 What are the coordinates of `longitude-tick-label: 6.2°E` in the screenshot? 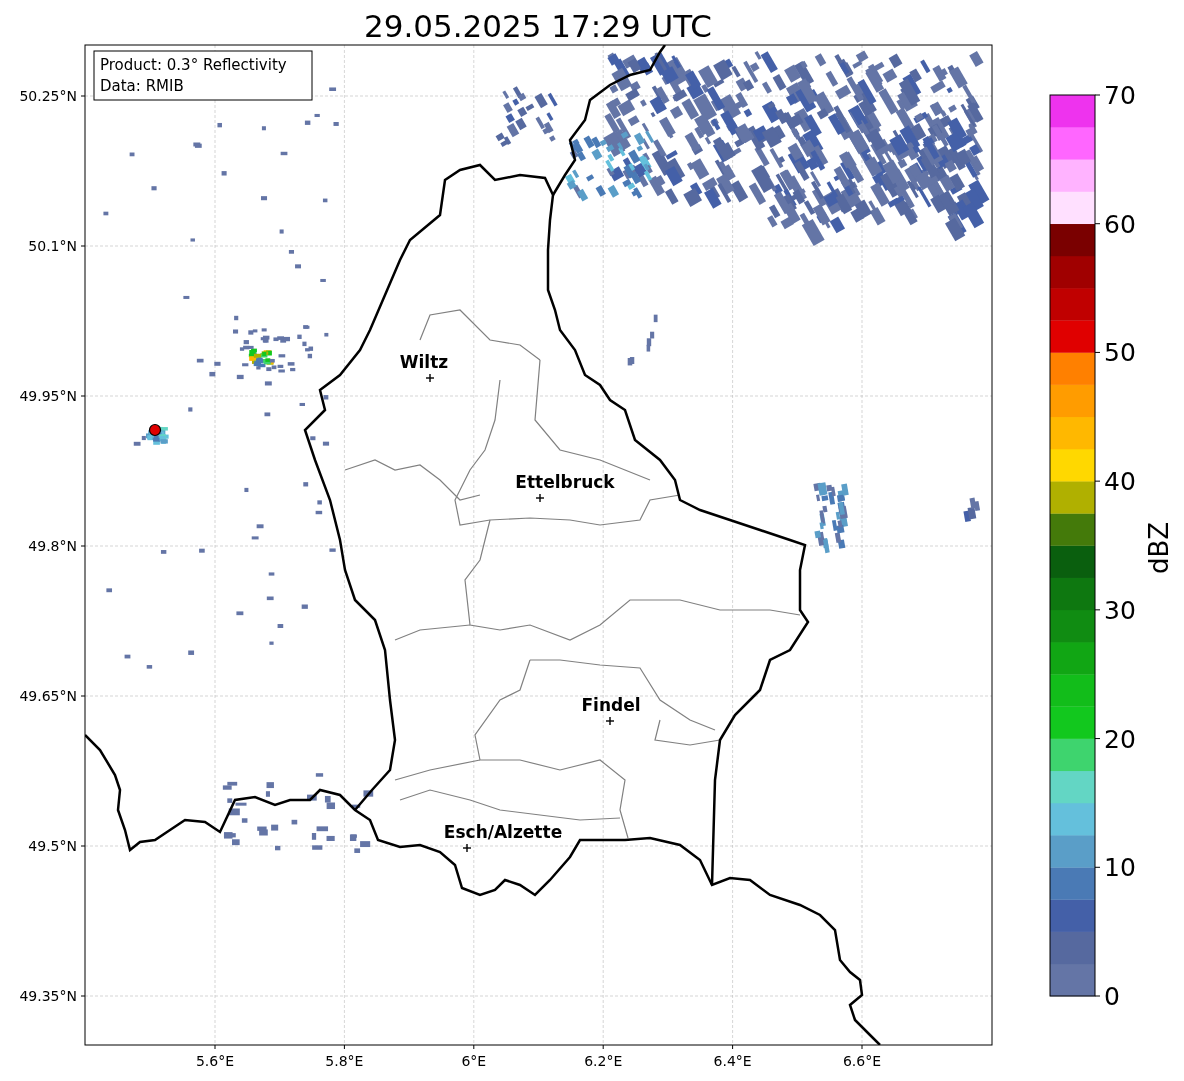 It's located at (603, 1061).